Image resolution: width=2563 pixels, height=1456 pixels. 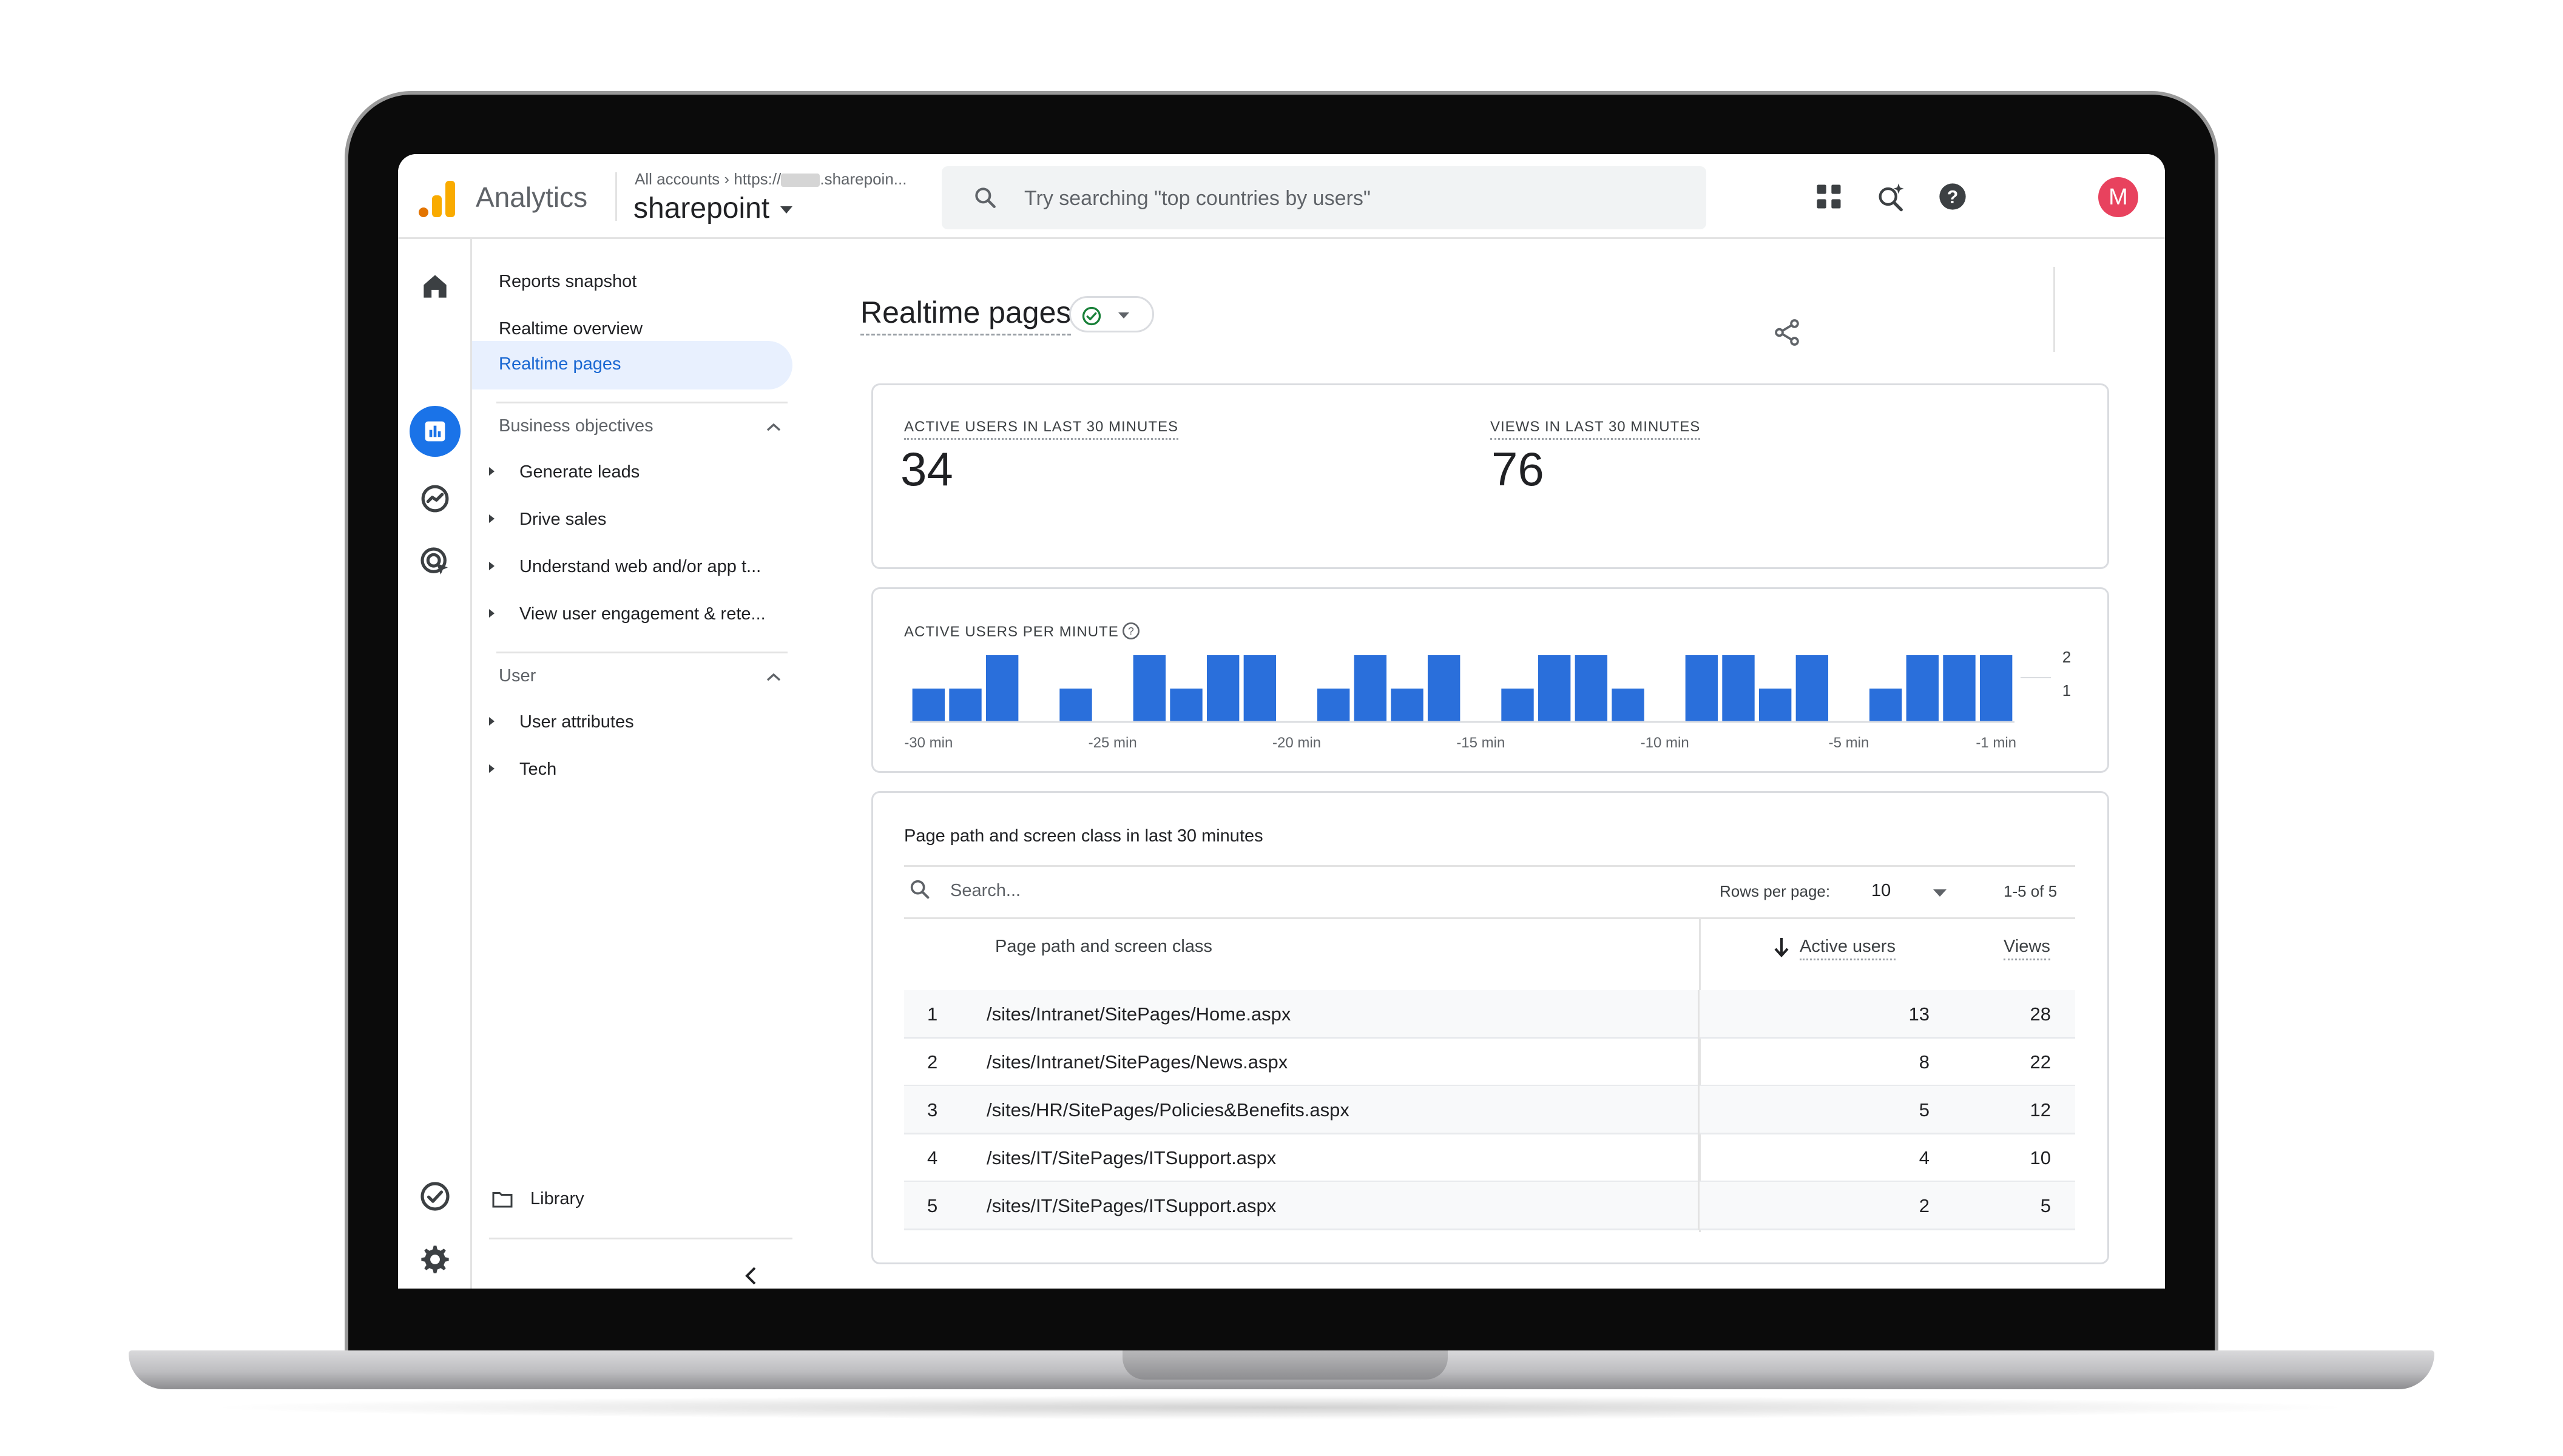 I want to click on row-views: 5, so click(x=2046, y=1205).